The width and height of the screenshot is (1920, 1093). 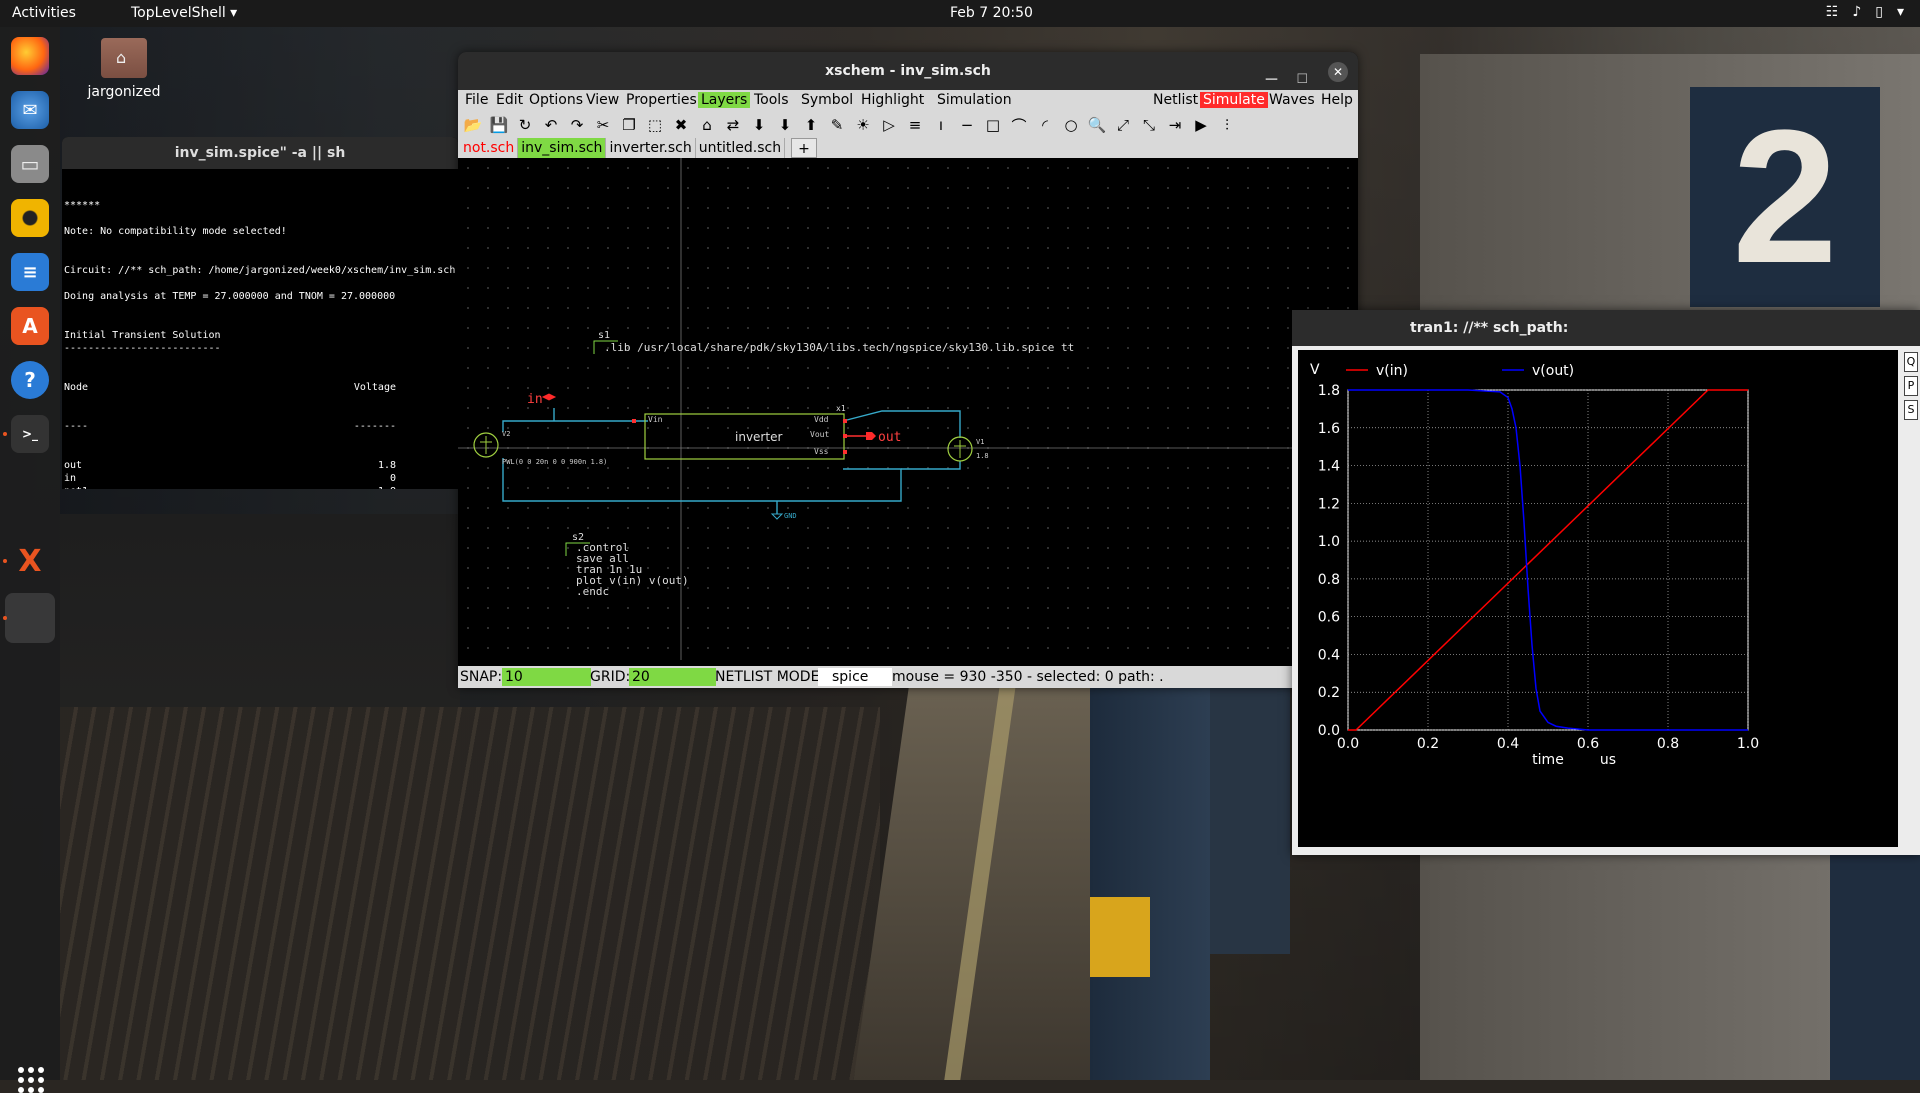 What do you see at coordinates (30, 618) in the screenshot?
I see `active-app-icon` at bounding box center [30, 618].